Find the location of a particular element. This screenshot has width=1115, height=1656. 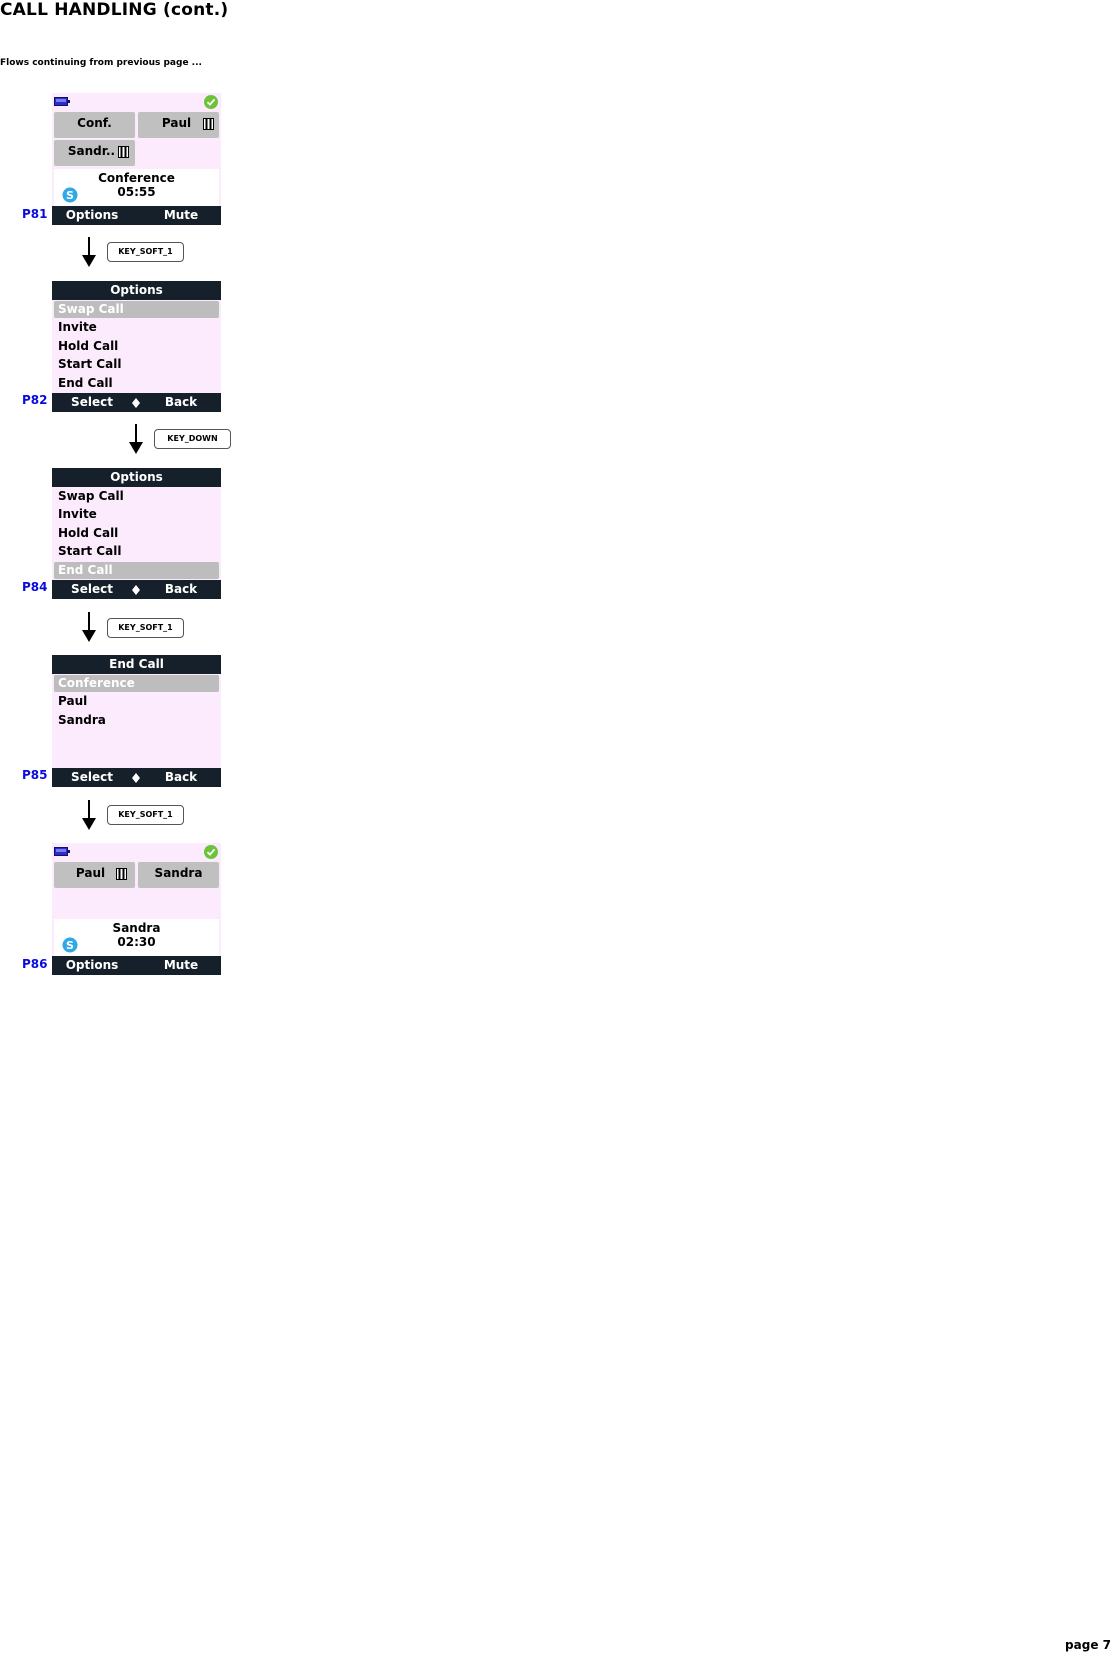

menu-item-paul: Paul is located at coordinates (136, 701).